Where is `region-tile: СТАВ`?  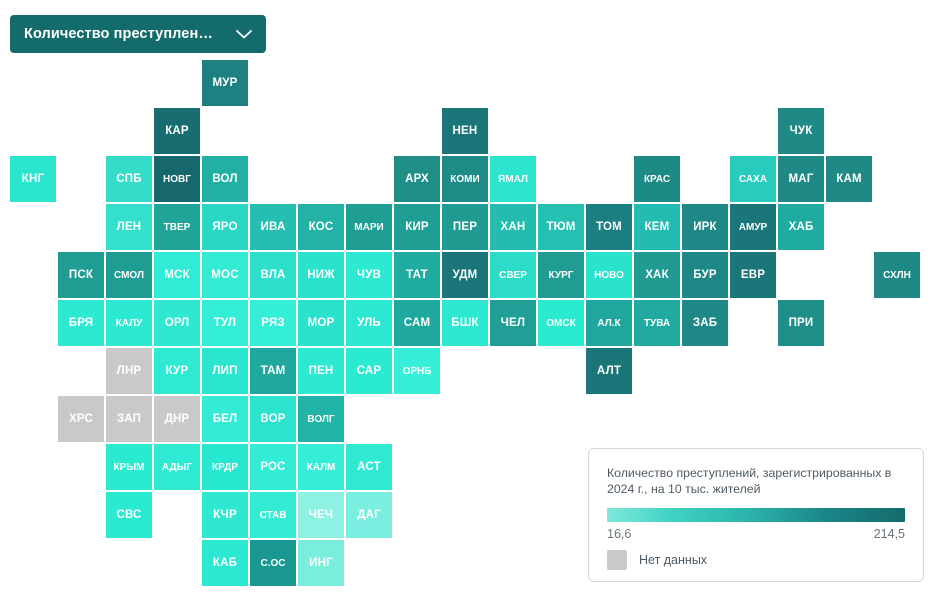
region-tile: СТАВ is located at coordinates (273, 515).